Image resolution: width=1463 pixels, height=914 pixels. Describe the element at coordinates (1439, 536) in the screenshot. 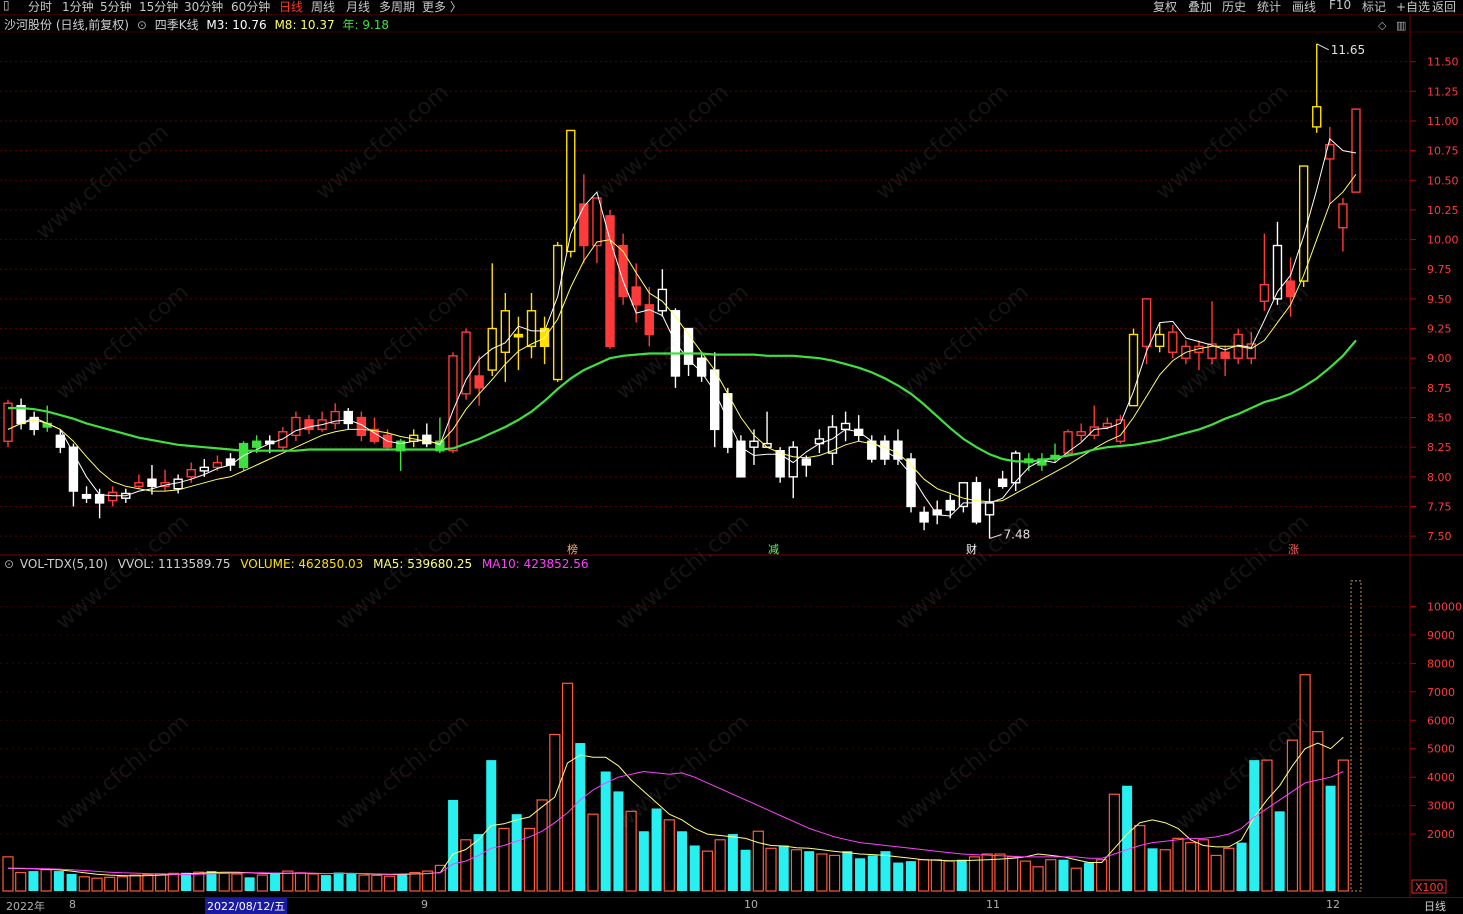

I see `price-tick-label: 7.50` at that location.